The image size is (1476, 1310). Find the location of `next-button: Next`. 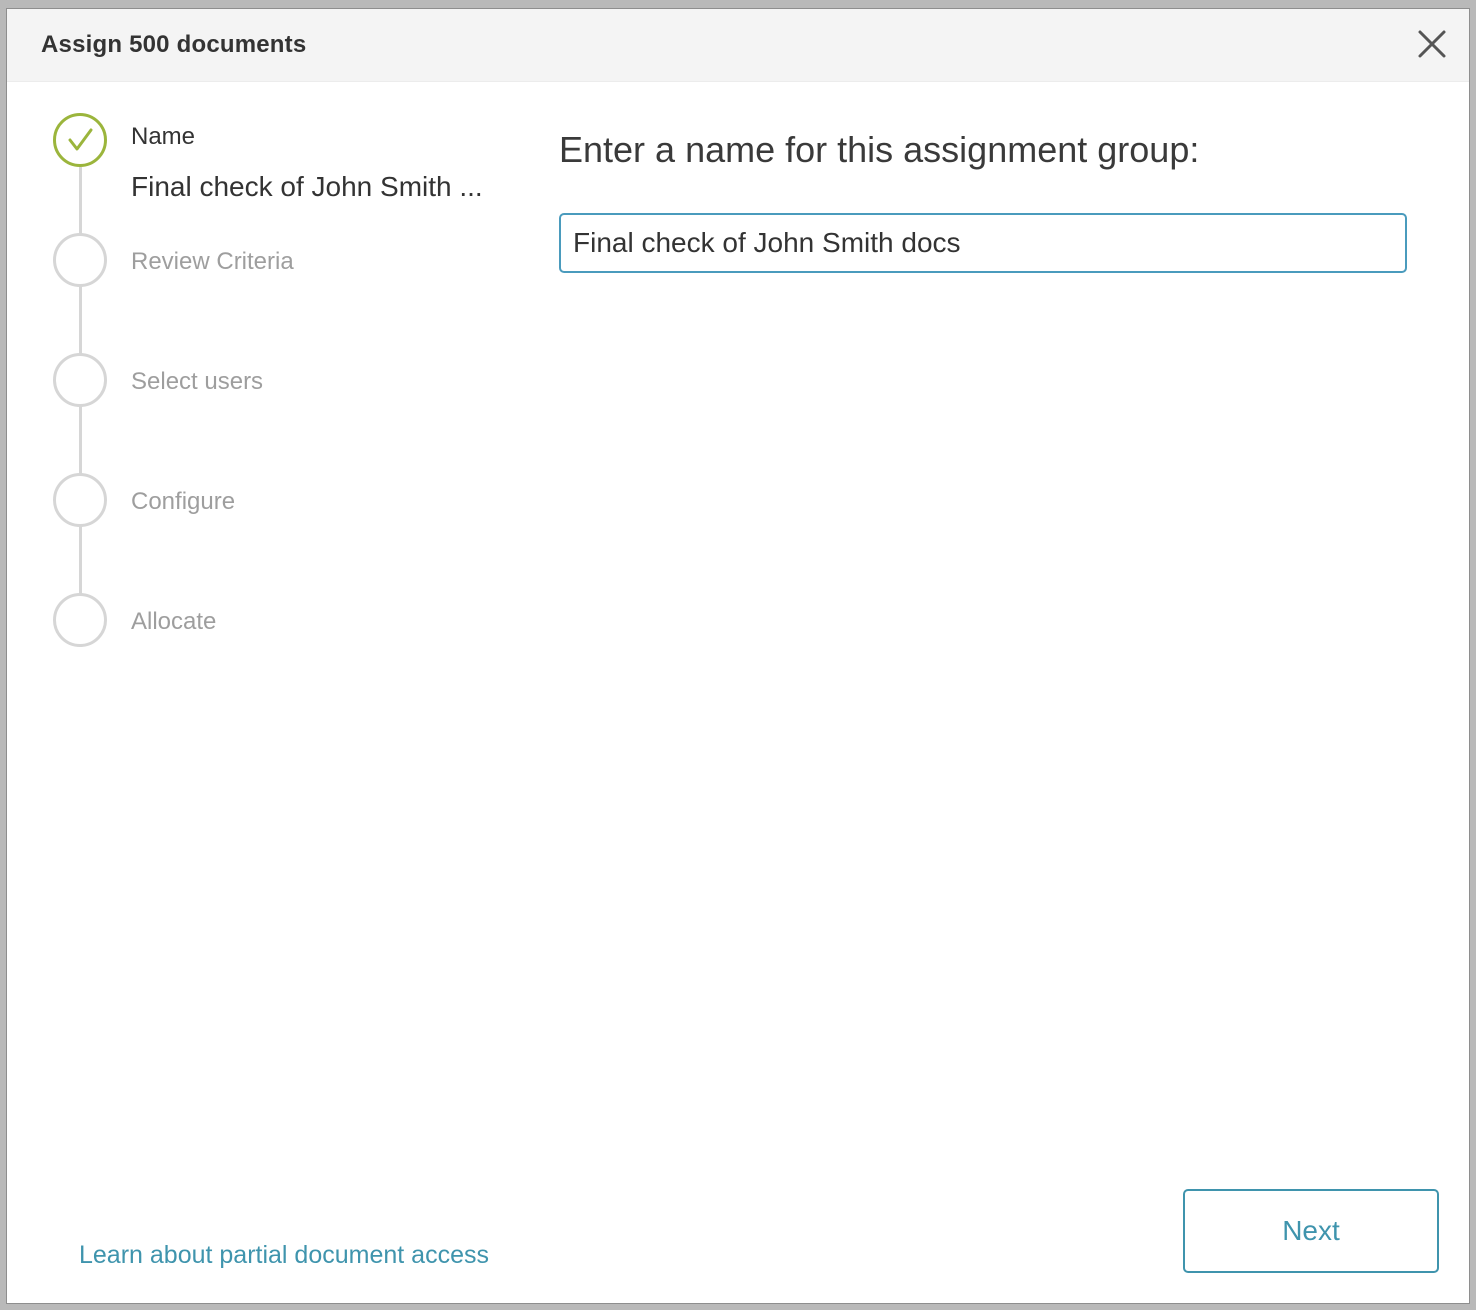

next-button: Next is located at coordinates (1311, 1231).